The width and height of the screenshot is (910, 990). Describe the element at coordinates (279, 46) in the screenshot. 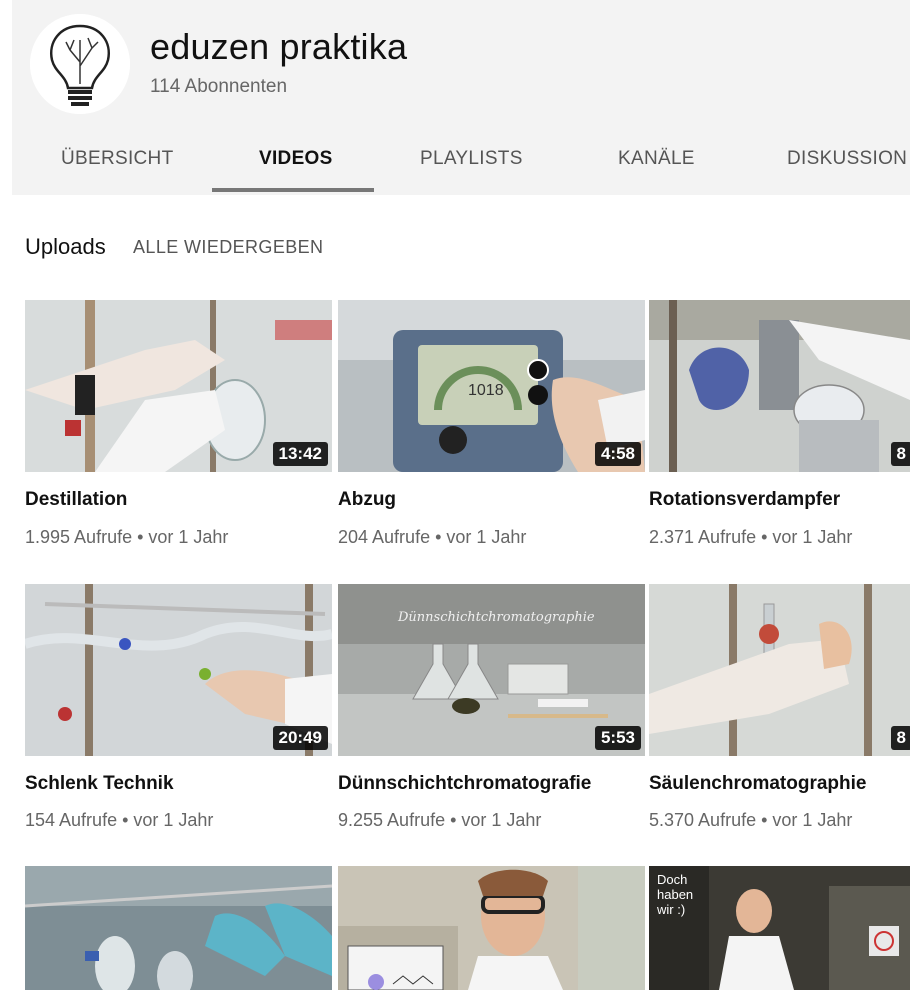

I see `channel-name: eduzen praktika` at that location.